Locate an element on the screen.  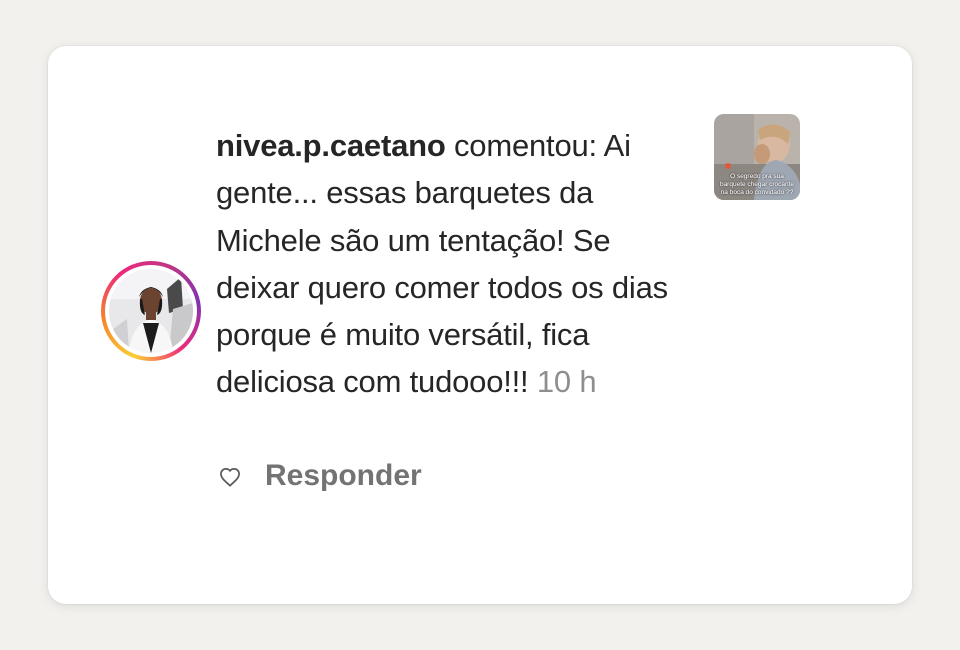
comment-action: comentou: is located at coordinates (524, 145).